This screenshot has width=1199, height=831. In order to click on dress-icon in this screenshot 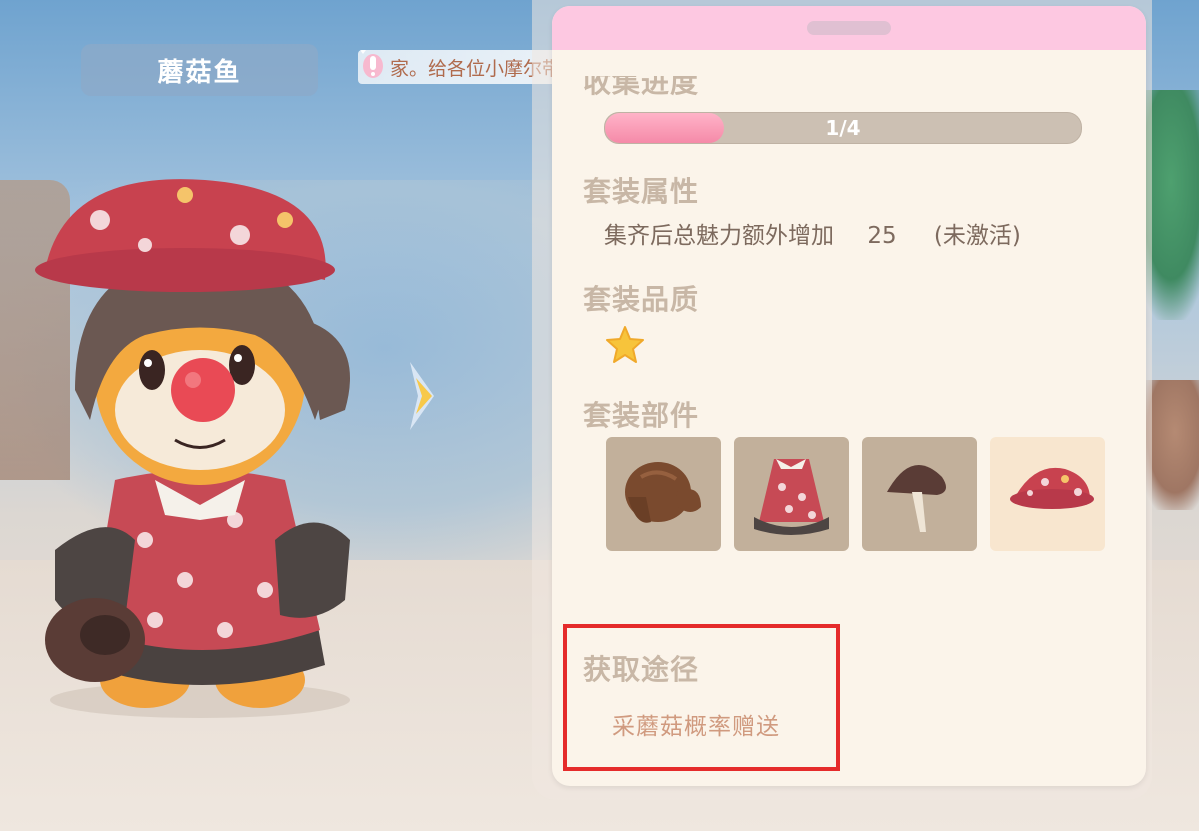, I will do `click(791, 497)`.